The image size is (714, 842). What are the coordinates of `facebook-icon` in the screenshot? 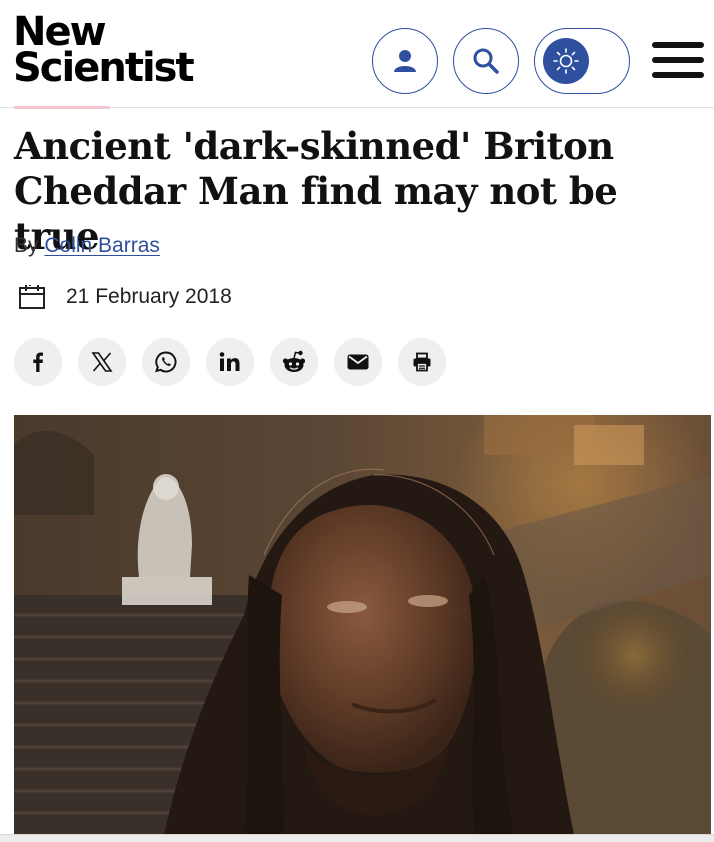 It's located at (38, 362).